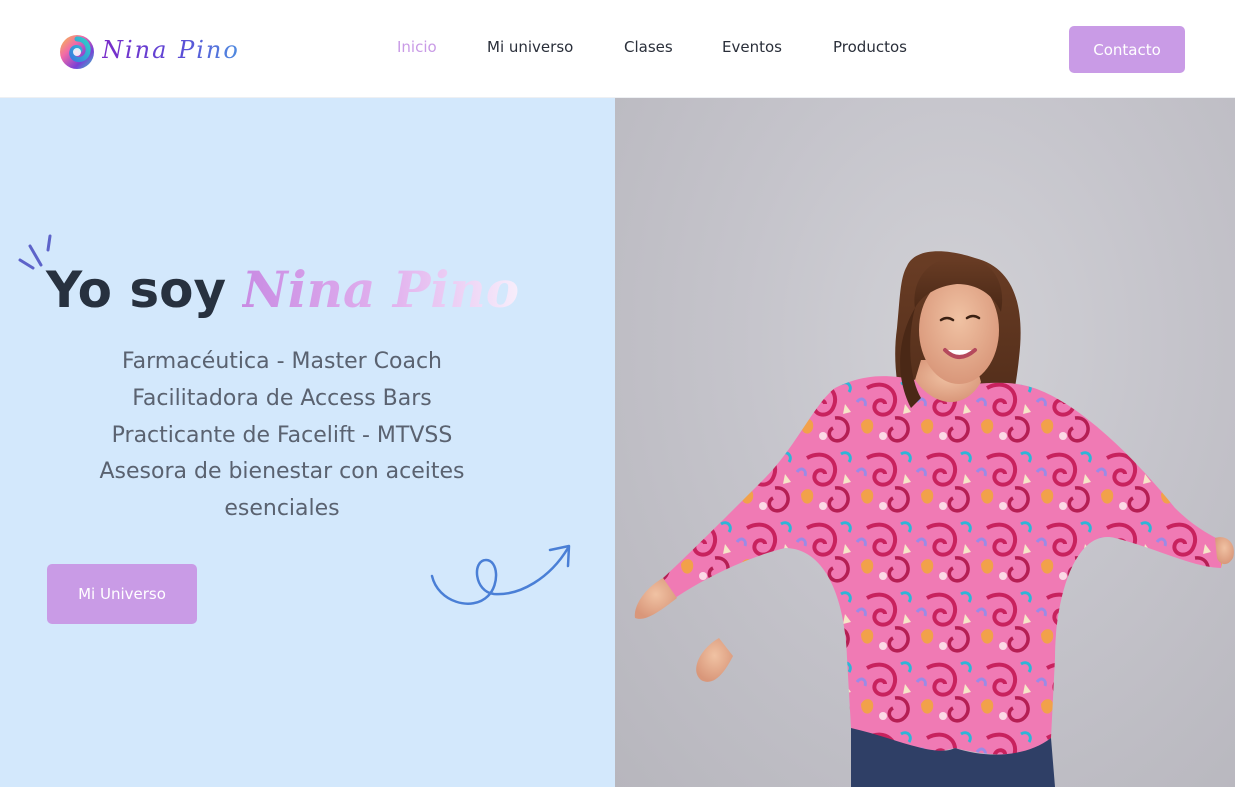 The width and height of the screenshot is (1235, 787). I want to click on nav-item-inicio: Inicio, so click(417, 47).